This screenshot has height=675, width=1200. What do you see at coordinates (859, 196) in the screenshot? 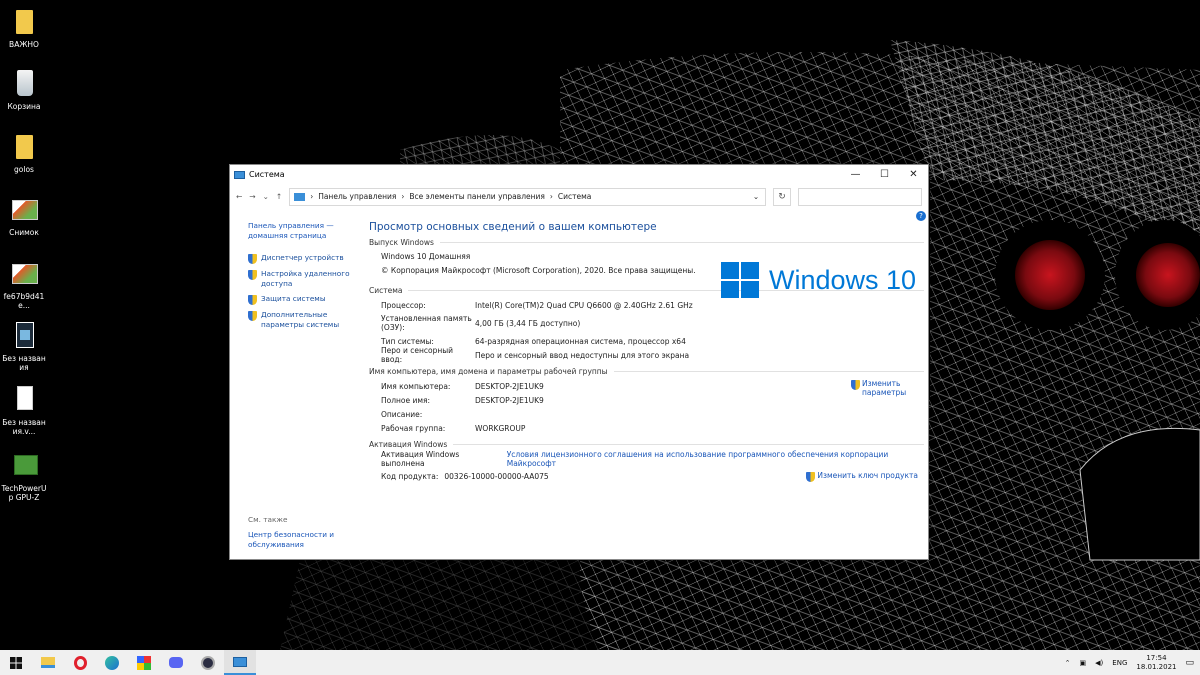
I see `search-input` at bounding box center [859, 196].